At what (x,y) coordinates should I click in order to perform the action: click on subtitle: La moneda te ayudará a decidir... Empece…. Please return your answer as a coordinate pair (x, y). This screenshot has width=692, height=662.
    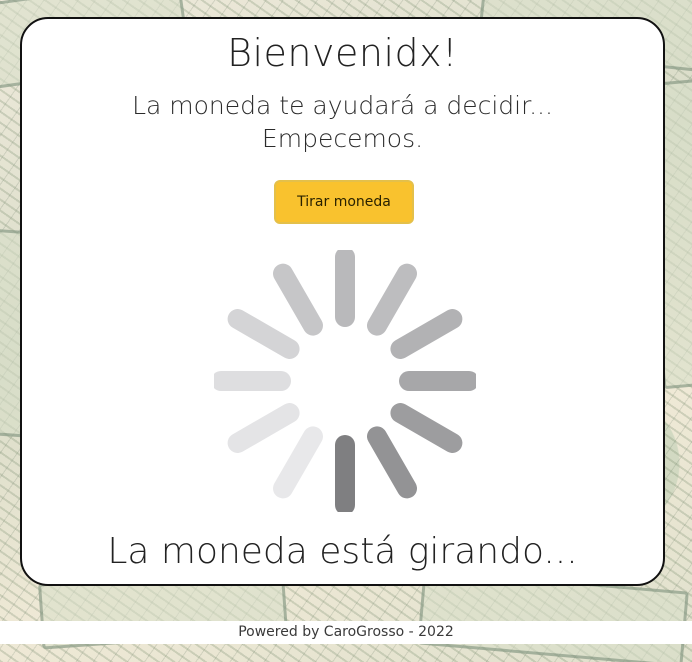
    Looking at the image, I should click on (342, 122).